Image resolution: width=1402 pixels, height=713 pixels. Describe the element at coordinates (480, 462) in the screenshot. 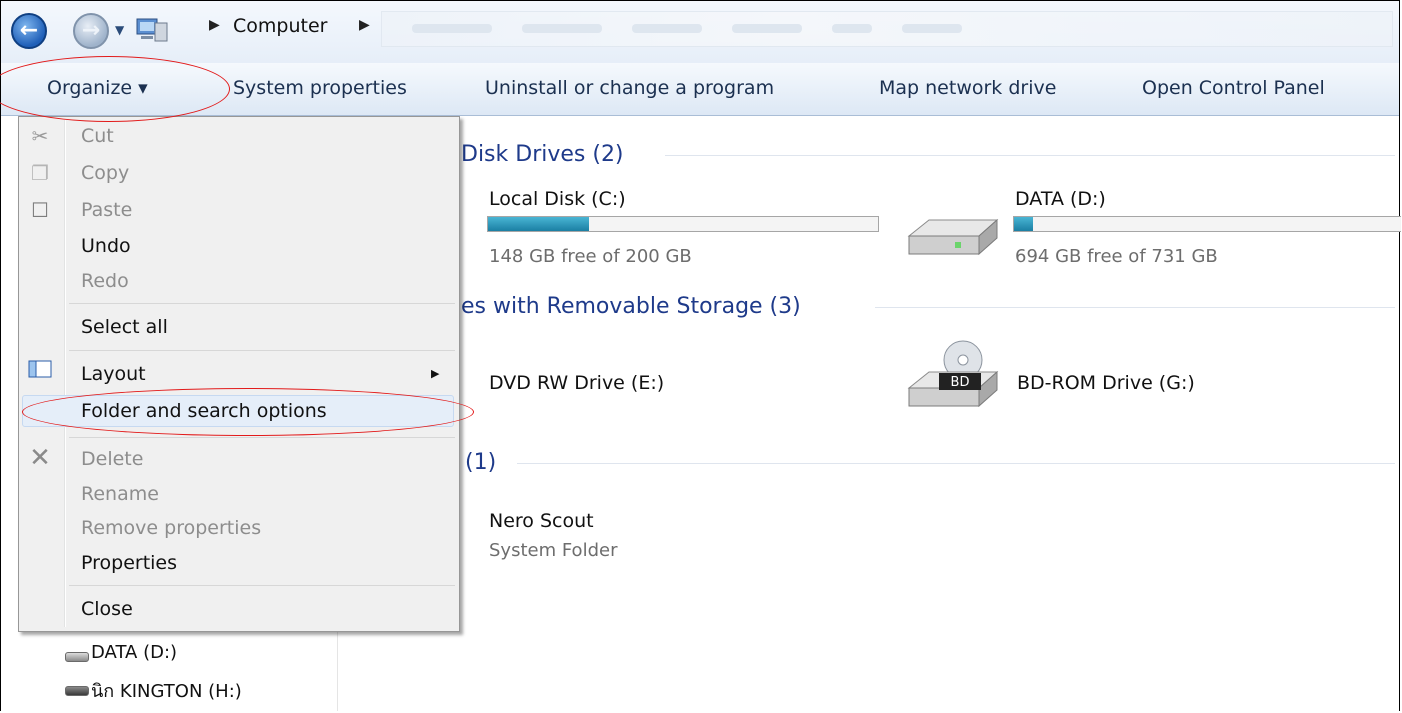

I see `group-header-other: (1)` at that location.